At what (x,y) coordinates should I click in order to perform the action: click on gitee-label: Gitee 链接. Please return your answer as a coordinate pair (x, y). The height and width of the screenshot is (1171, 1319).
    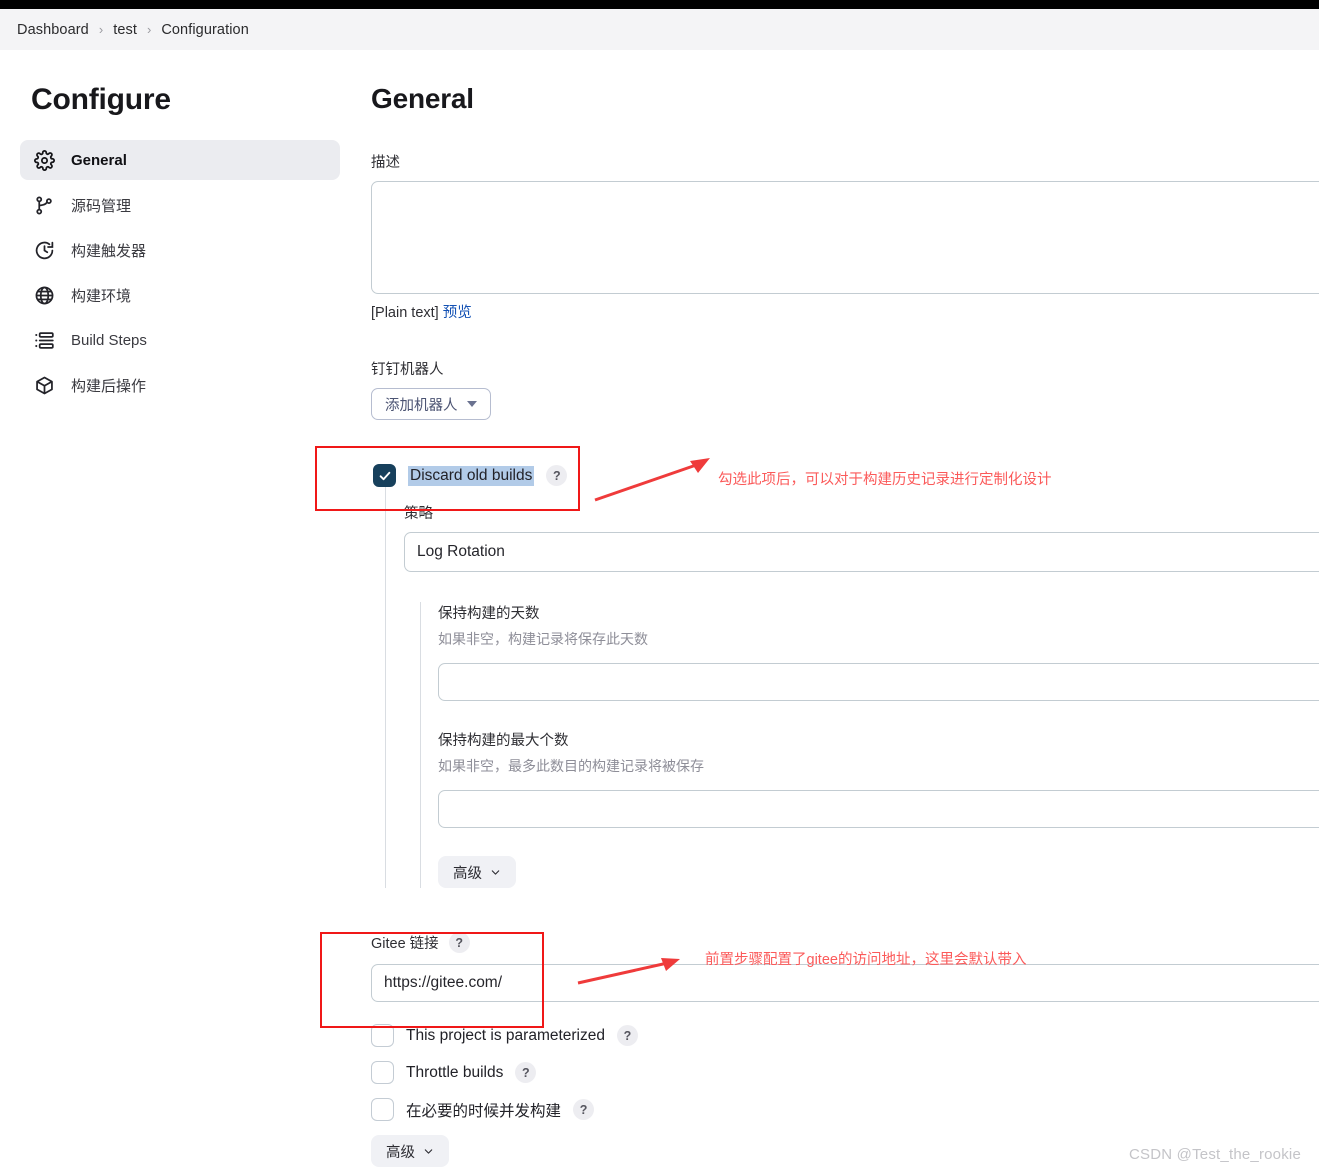
    Looking at the image, I should click on (405, 944).